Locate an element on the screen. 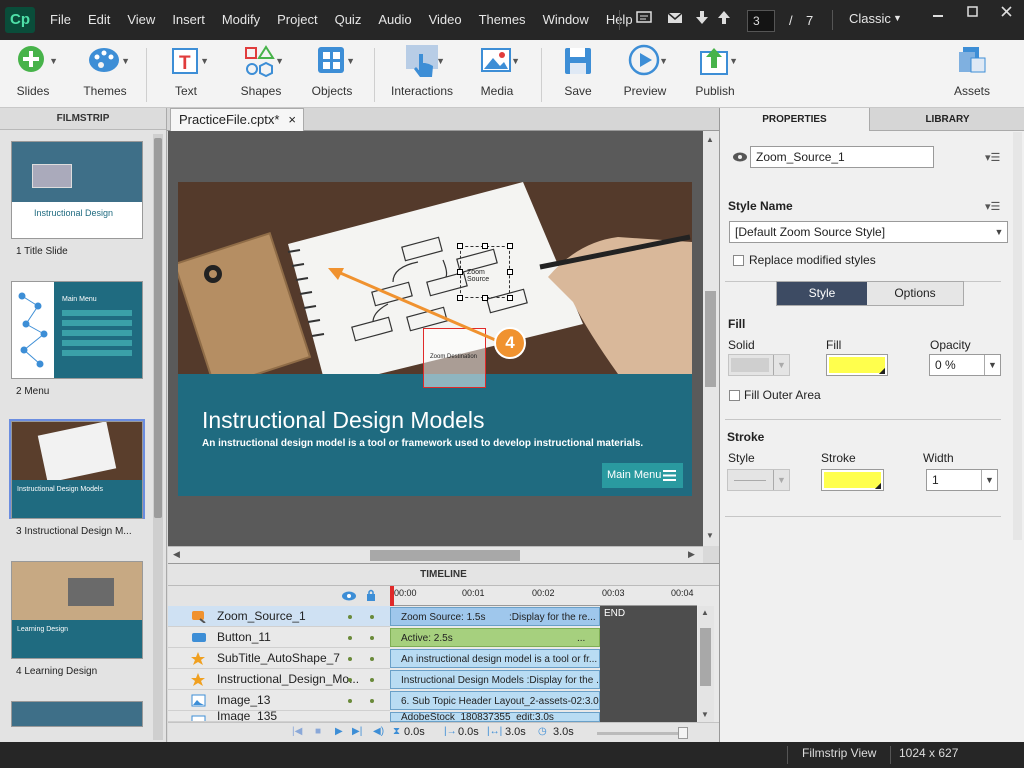 This screenshot has height=768, width=1024. opacity-input: 0 % ▼ is located at coordinates (965, 365).